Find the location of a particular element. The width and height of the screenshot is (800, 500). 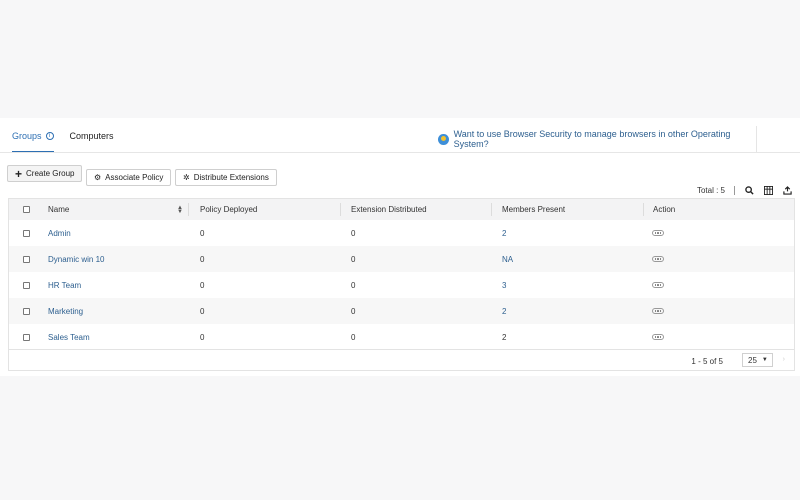

extension-icon: ✲ is located at coordinates (186, 177).